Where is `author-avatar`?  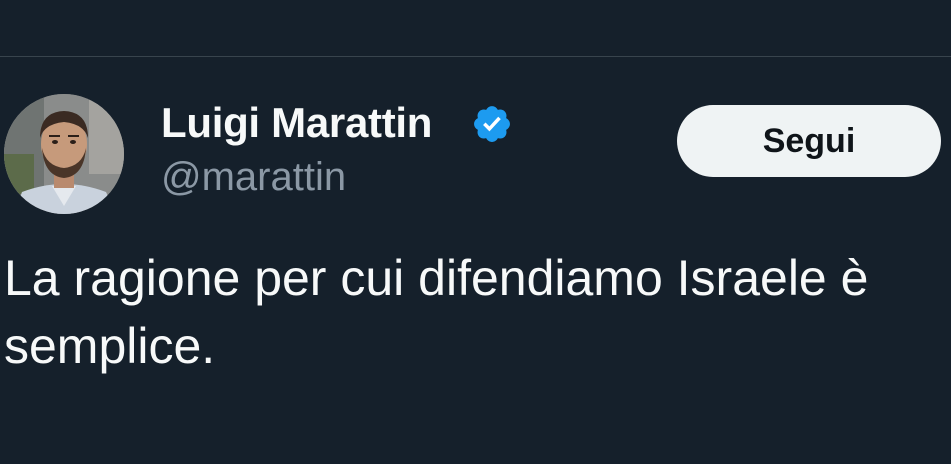
author-avatar is located at coordinates (64, 154).